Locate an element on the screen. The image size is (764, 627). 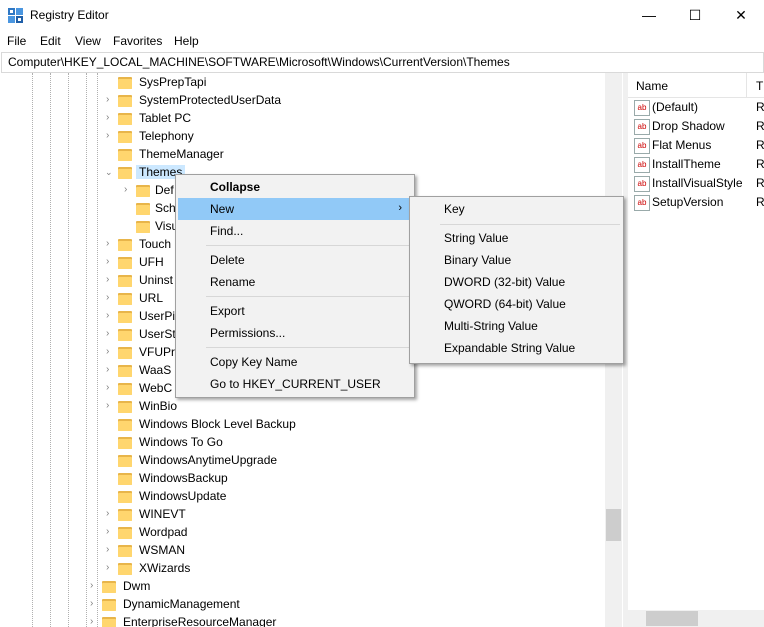
column-divider is located at coordinates (746, 85).